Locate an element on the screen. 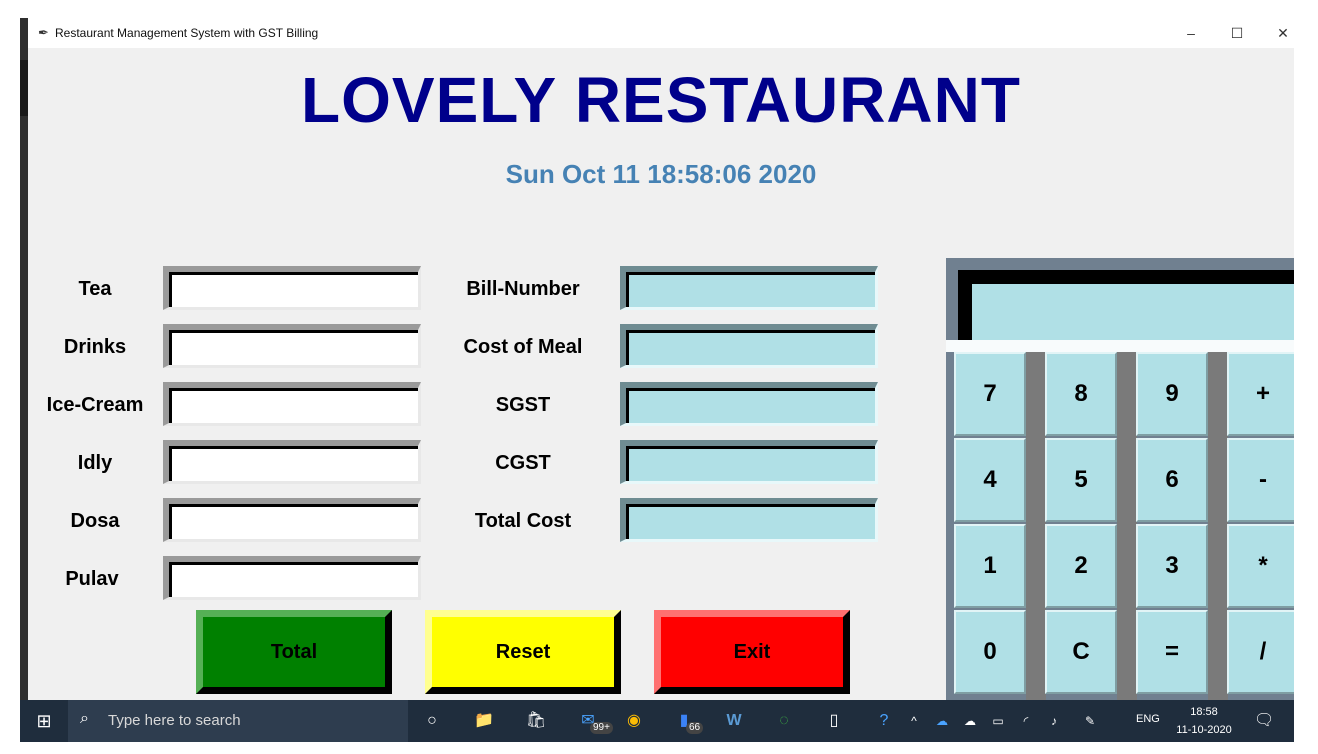 The image size is (1318, 754). key-0: 0 is located at coordinates (990, 652).